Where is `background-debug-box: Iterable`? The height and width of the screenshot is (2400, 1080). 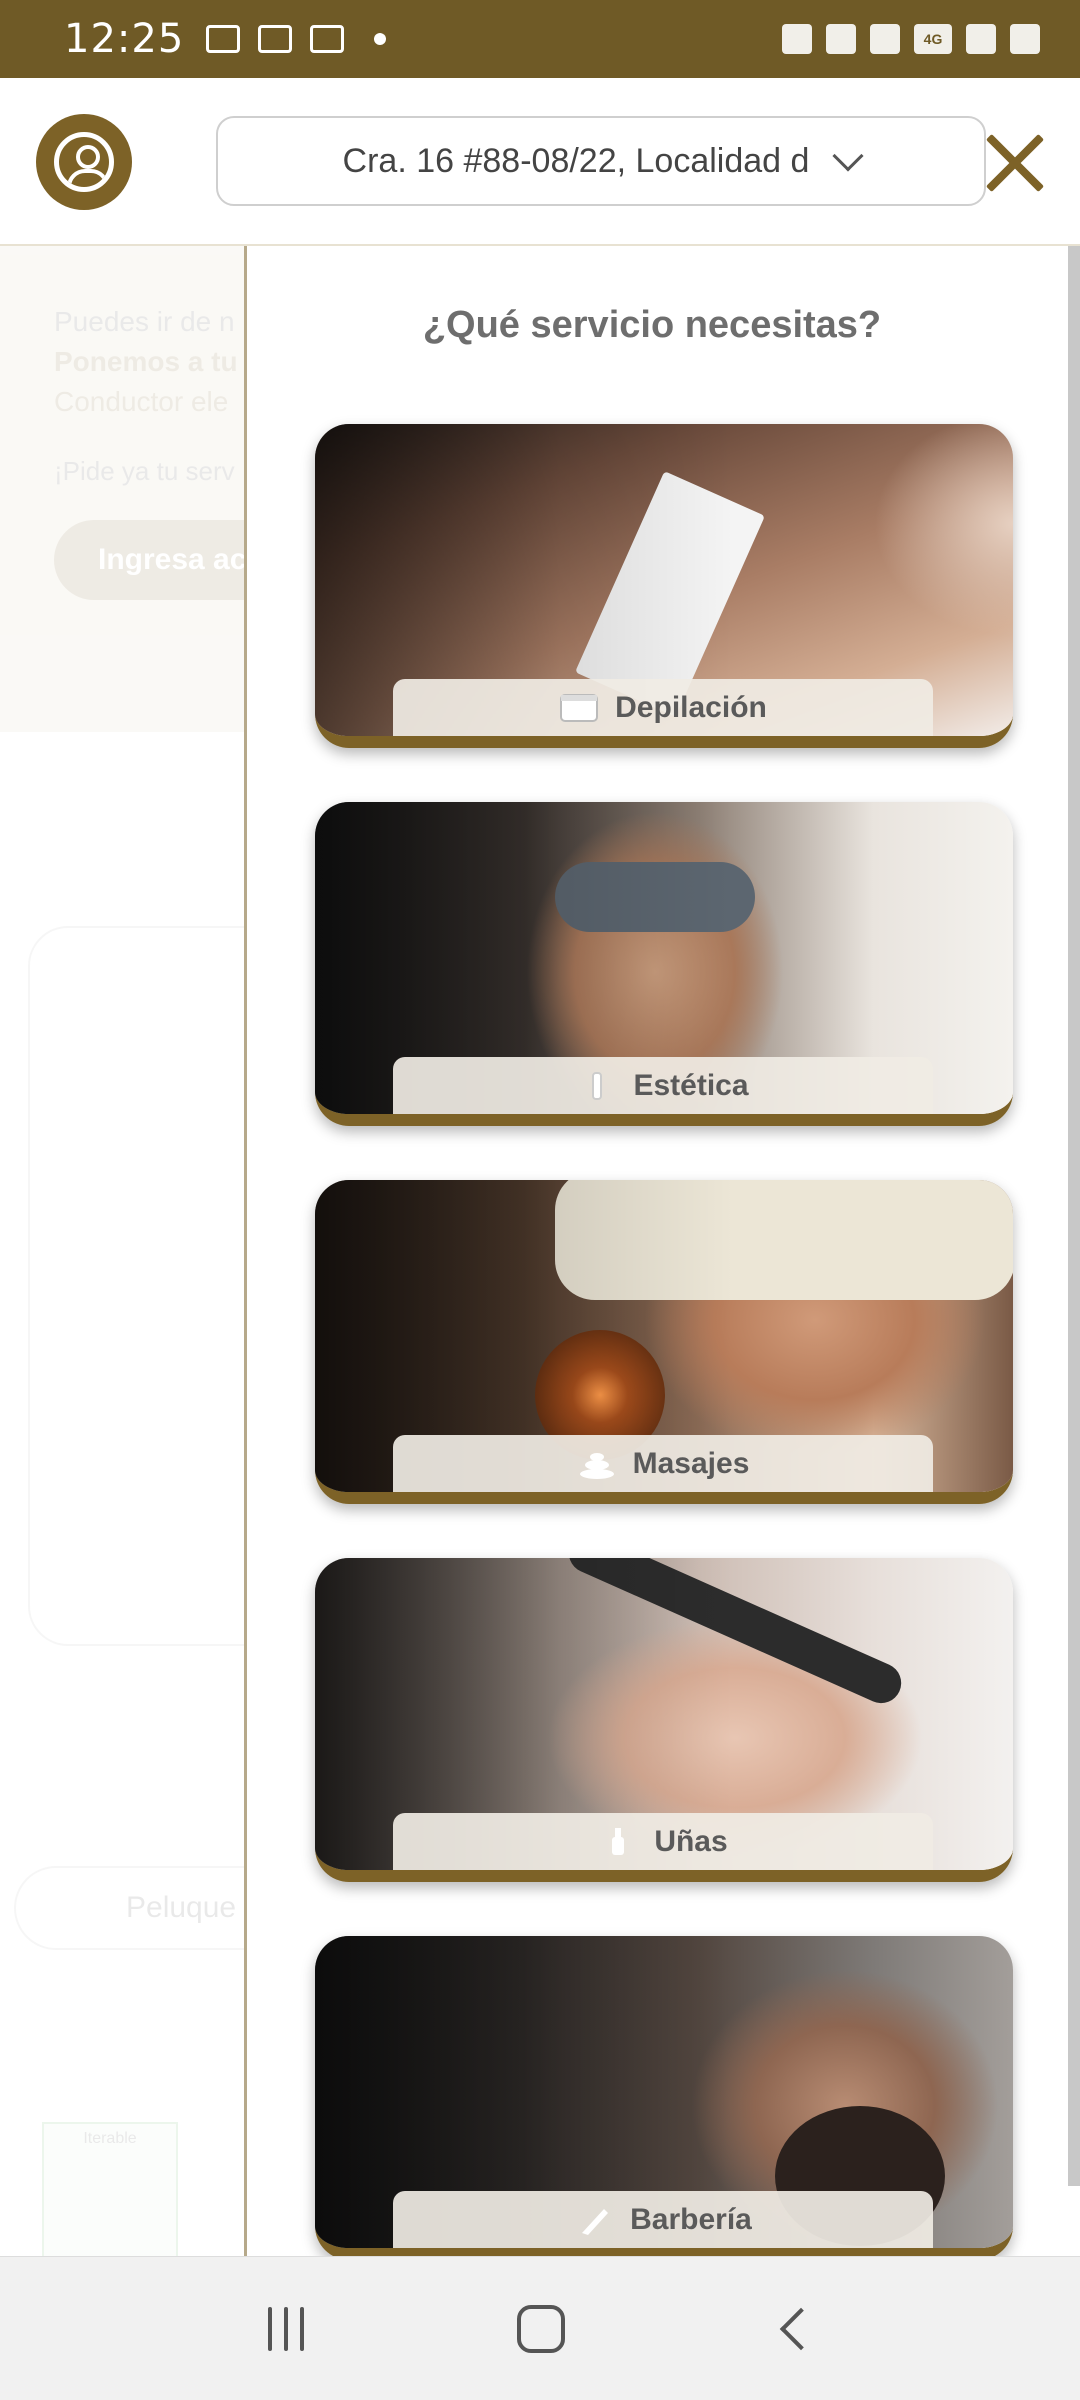
background-debug-box: Iterable is located at coordinates (110, 2192).